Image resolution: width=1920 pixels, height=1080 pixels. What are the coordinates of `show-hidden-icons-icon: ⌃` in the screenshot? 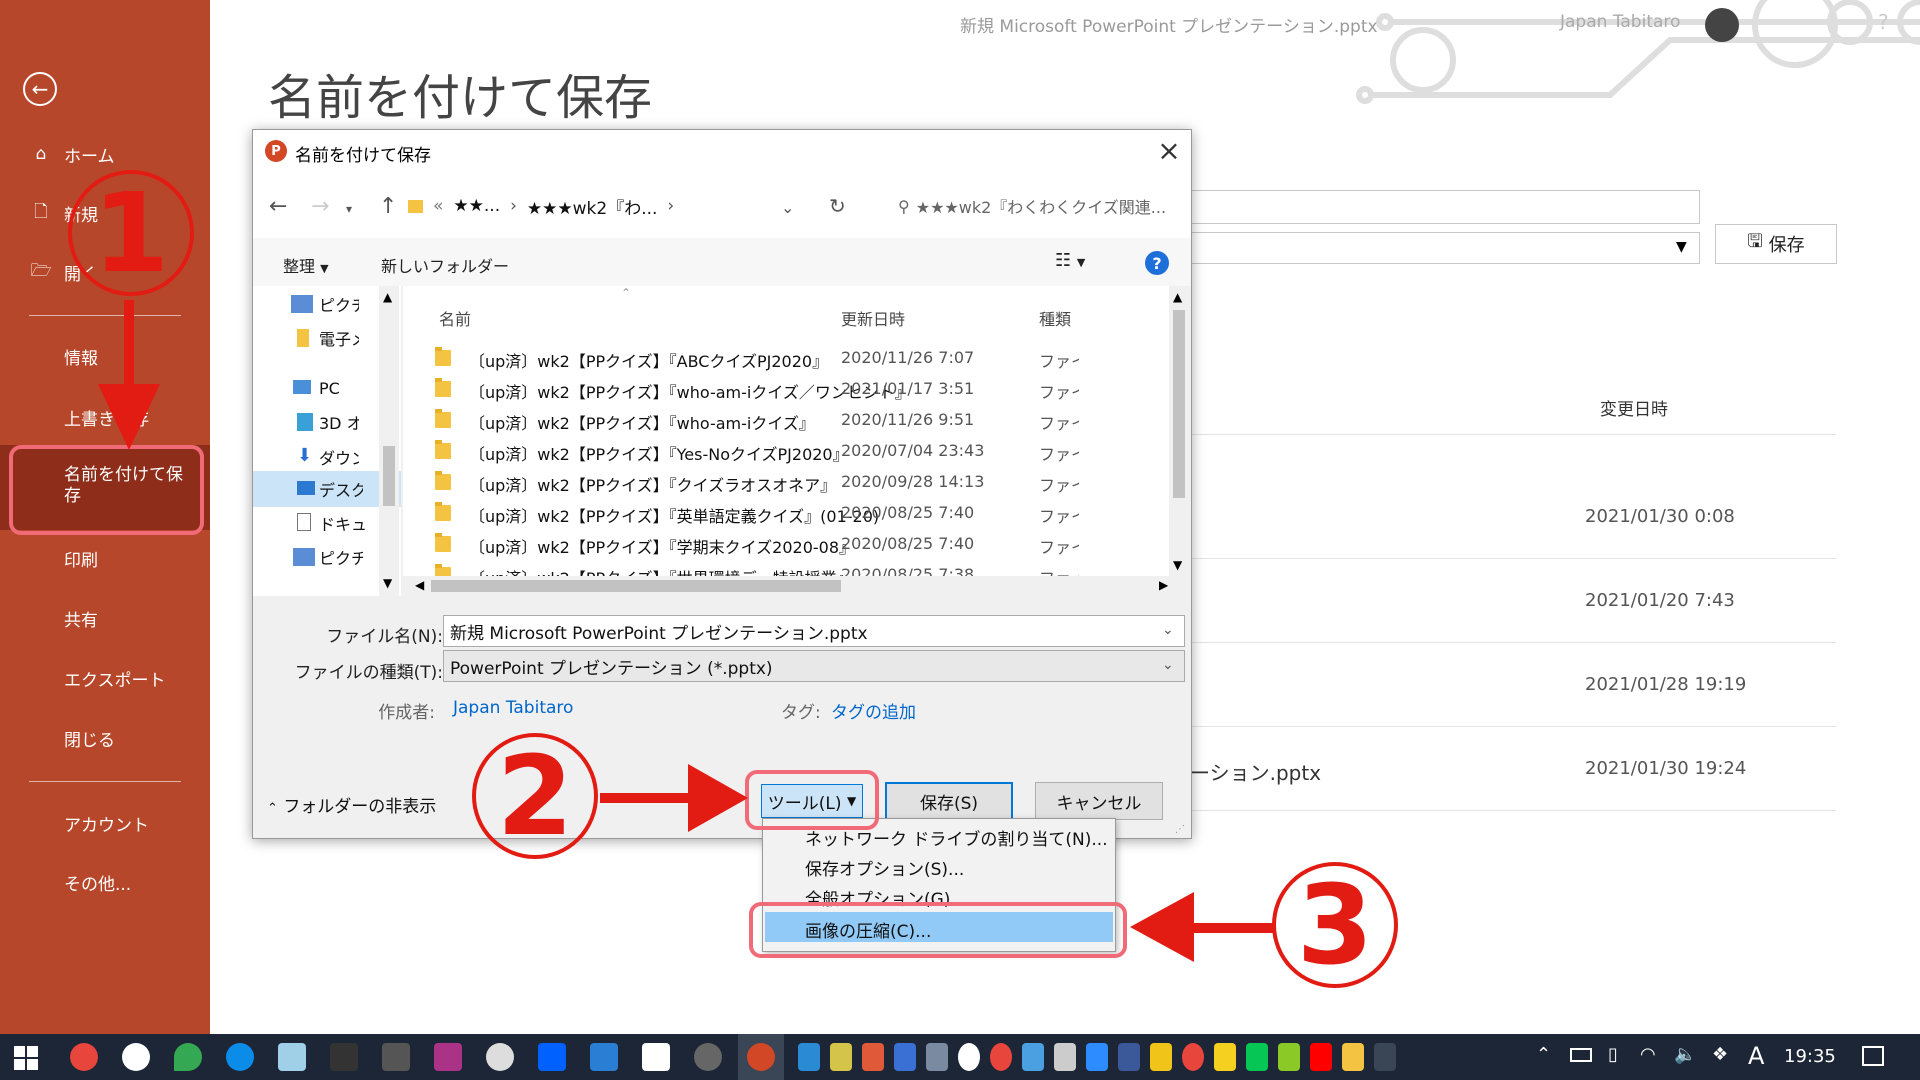 It's located at (1543, 1054).